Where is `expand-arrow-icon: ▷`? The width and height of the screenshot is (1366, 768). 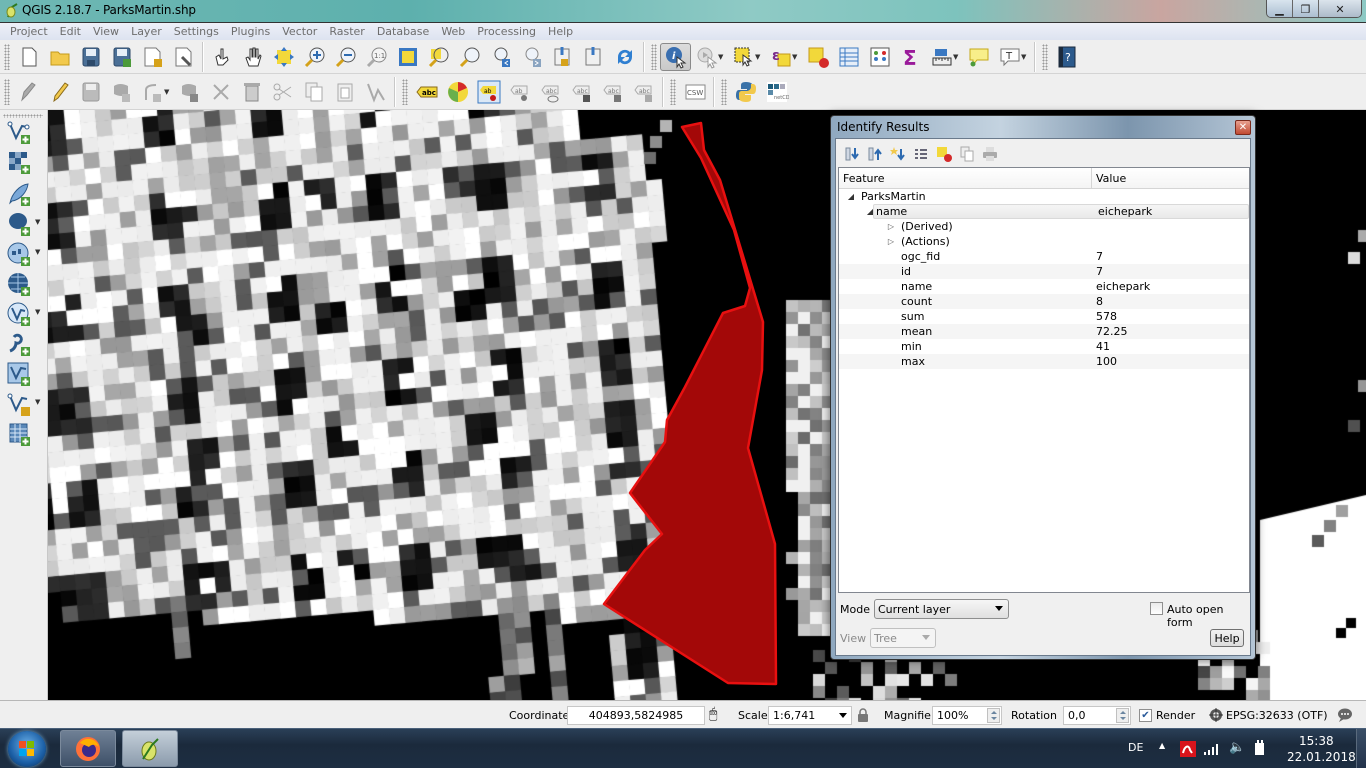 expand-arrow-icon: ▷ is located at coordinates (891, 226).